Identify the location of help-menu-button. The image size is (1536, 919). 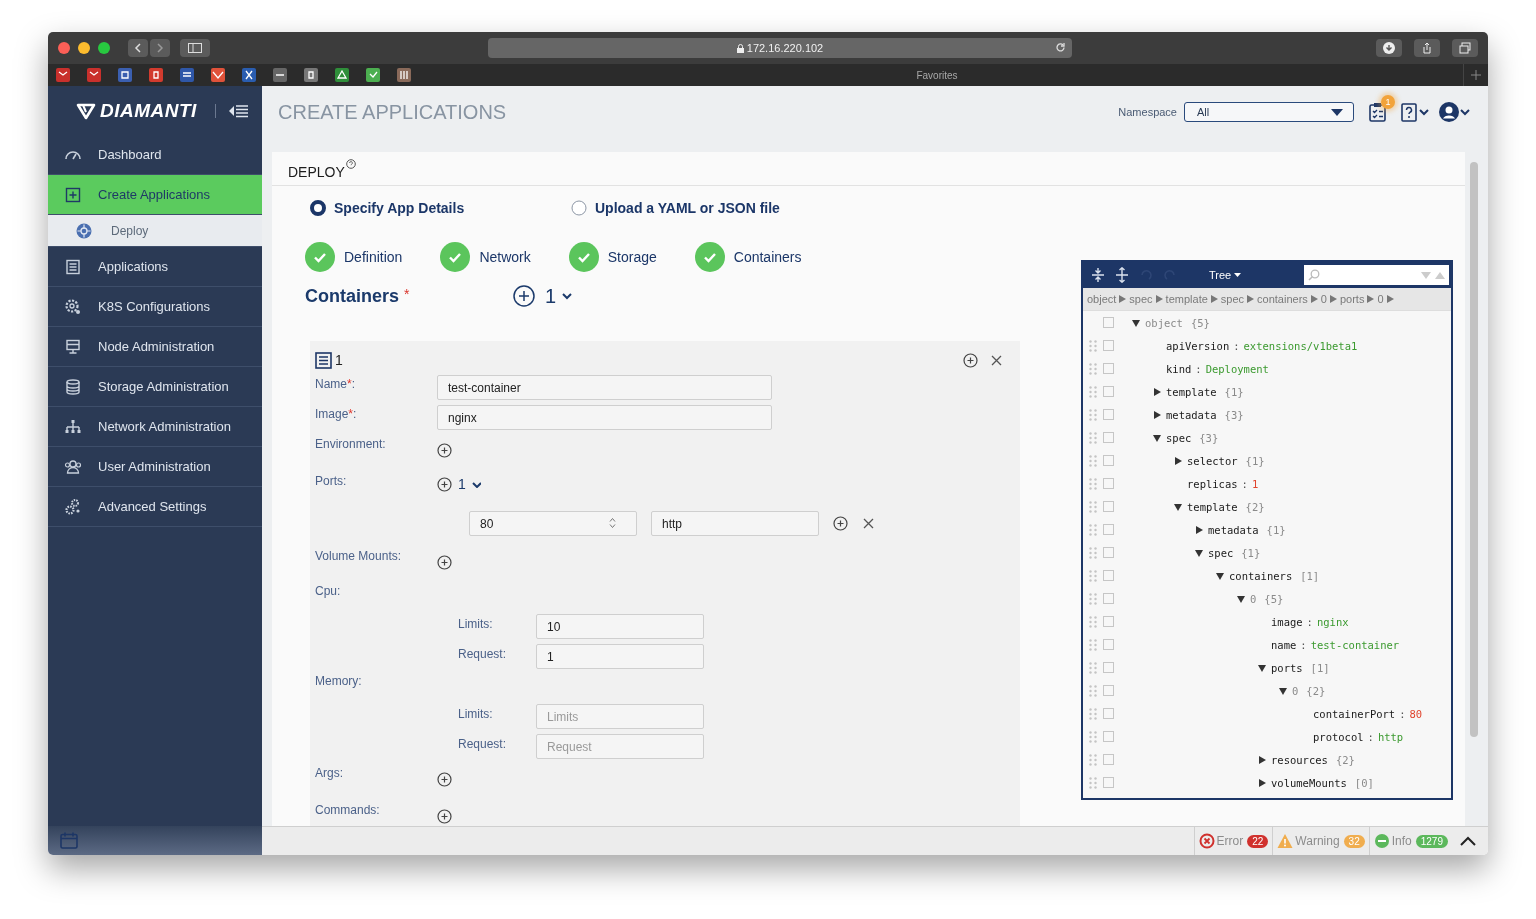
(1414, 112).